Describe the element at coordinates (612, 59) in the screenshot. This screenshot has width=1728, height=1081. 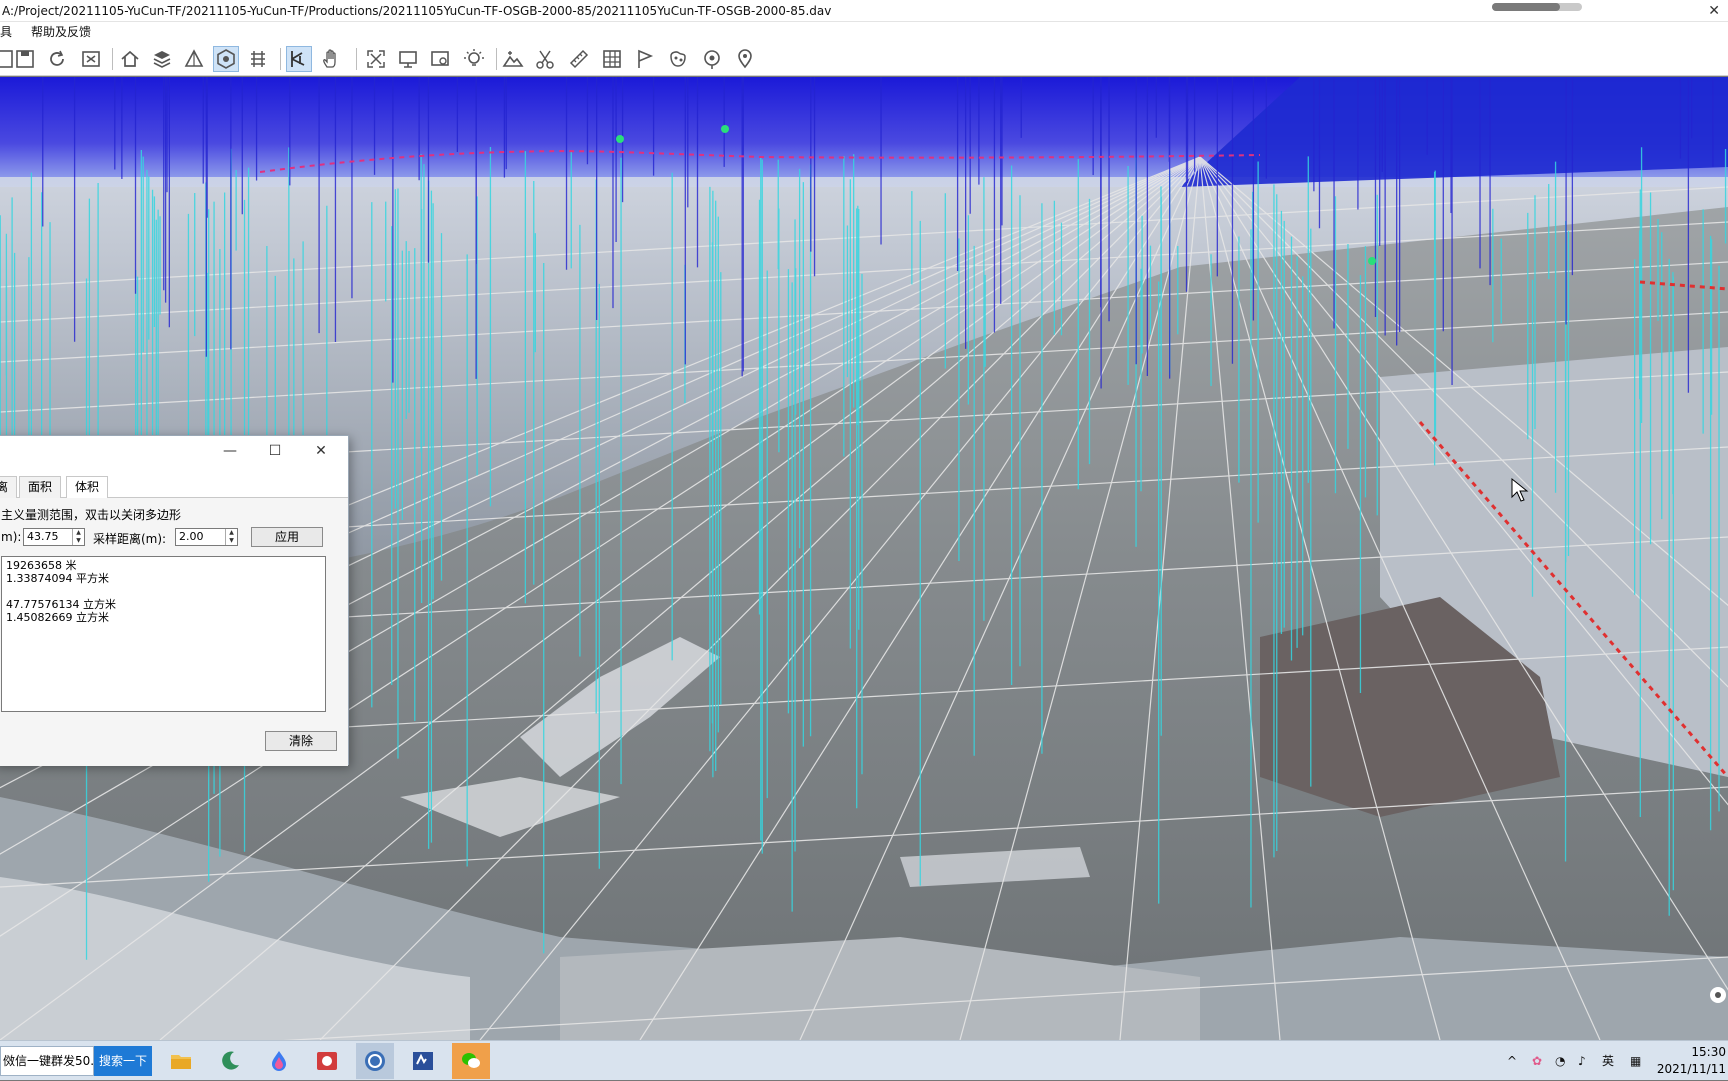
I see `table-icon` at that location.